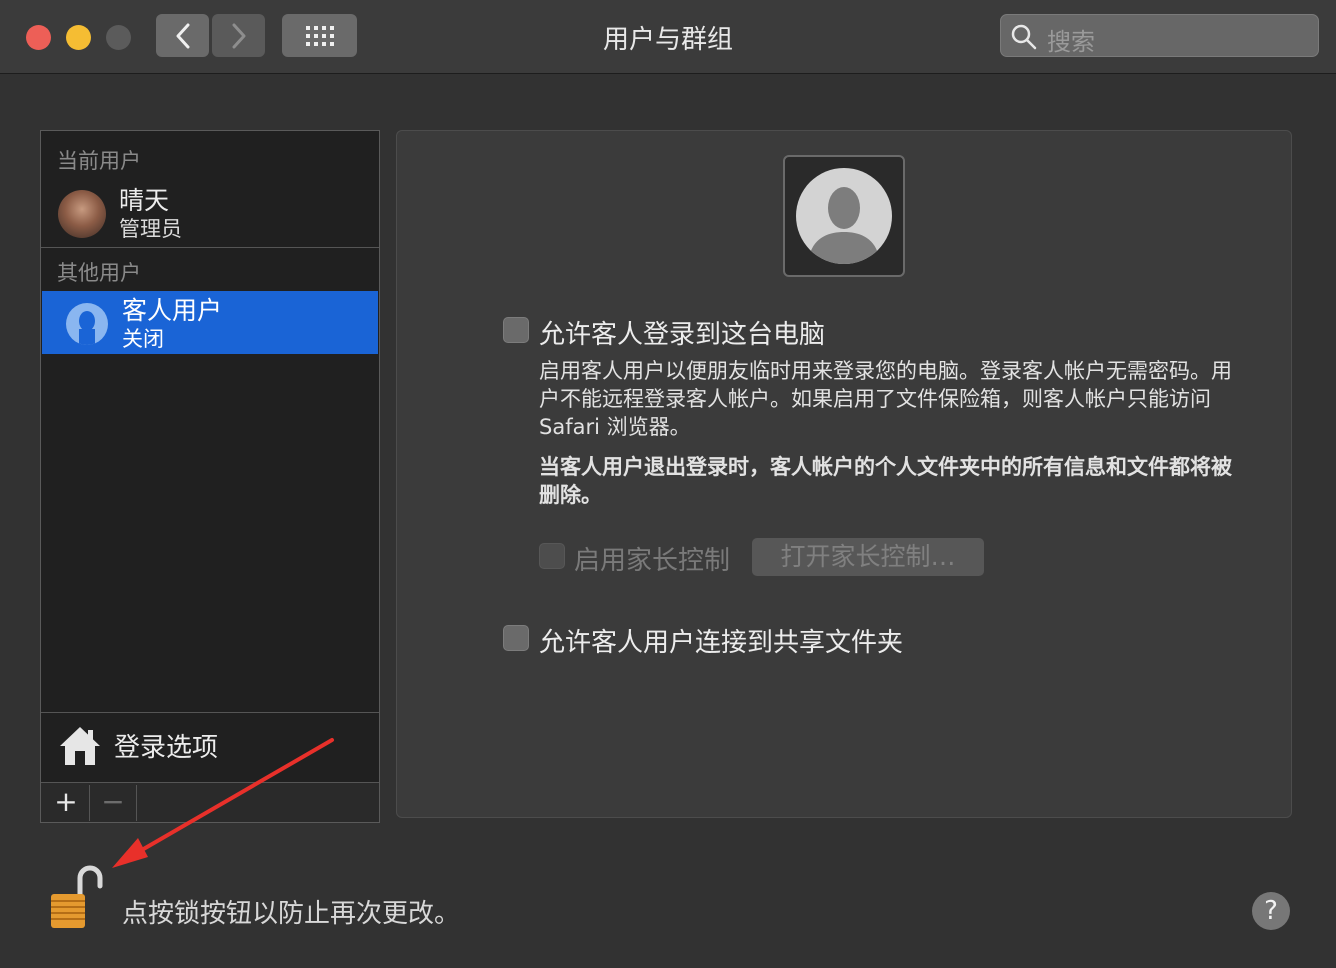  What do you see at coordinates (66, 803) in the screenshot?
I see `add-user-button: +` at bounding box center [66, 803].